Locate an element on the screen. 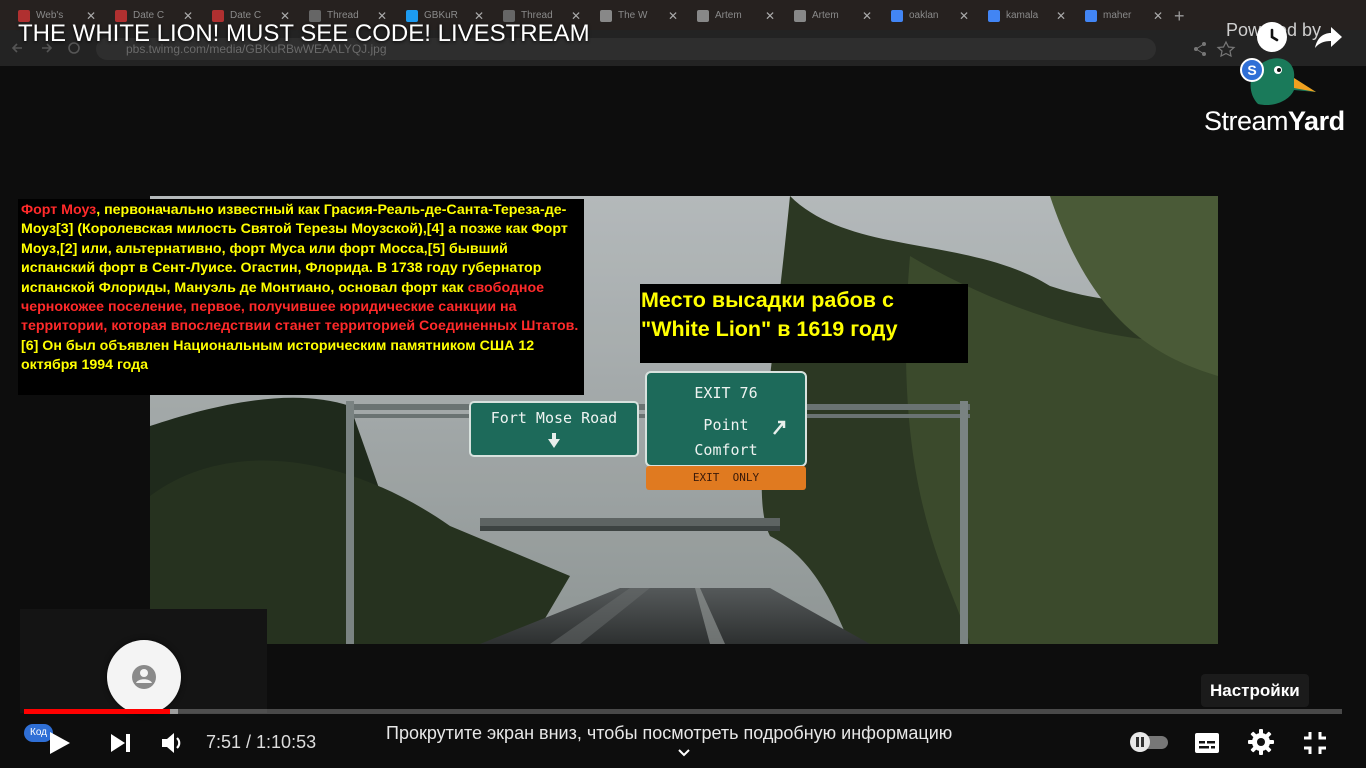 The width and height of the screenshot is (1366, 768). streamyard-wordmark: StreamYard is located at coordinates (1274, 121).